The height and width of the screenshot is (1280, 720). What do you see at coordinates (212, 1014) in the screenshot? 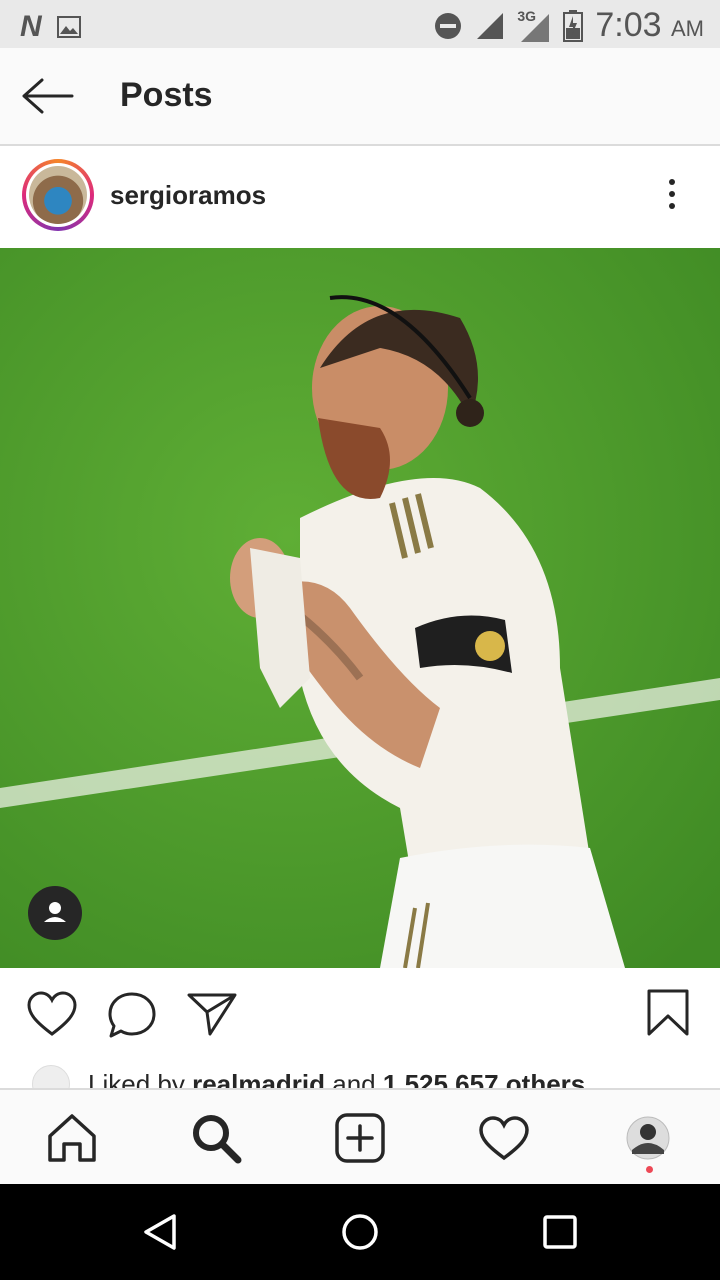
I see `share-send-icon` at bounding box center [212, 1014].